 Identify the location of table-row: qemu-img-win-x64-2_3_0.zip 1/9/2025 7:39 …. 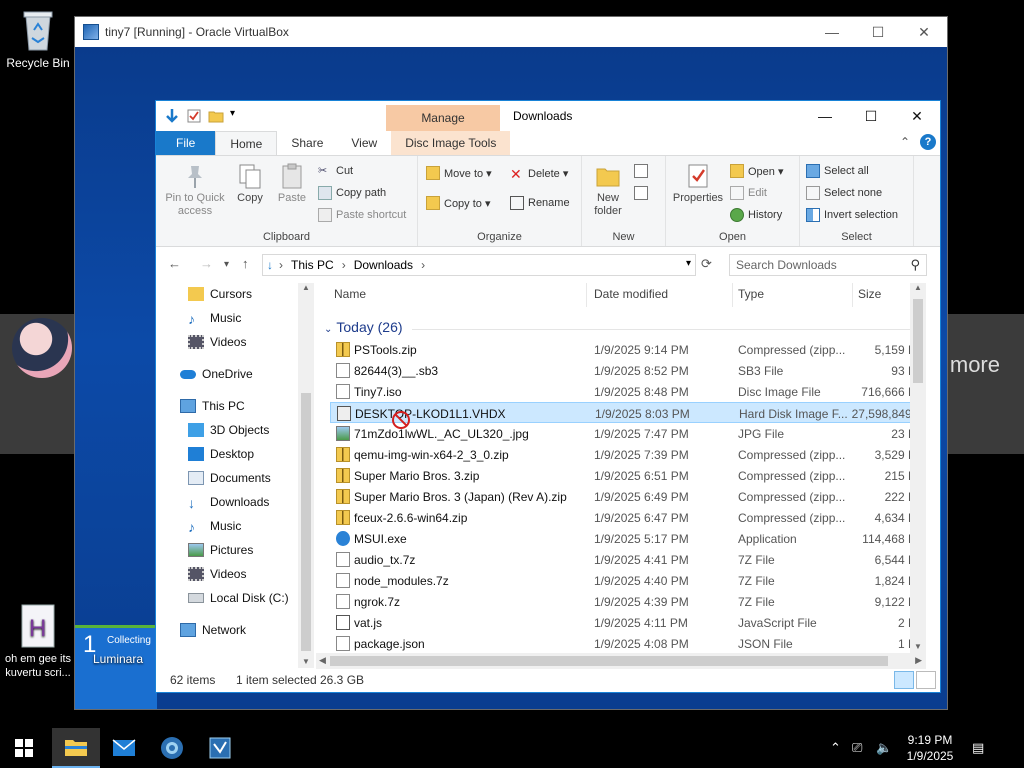
(628, 454).